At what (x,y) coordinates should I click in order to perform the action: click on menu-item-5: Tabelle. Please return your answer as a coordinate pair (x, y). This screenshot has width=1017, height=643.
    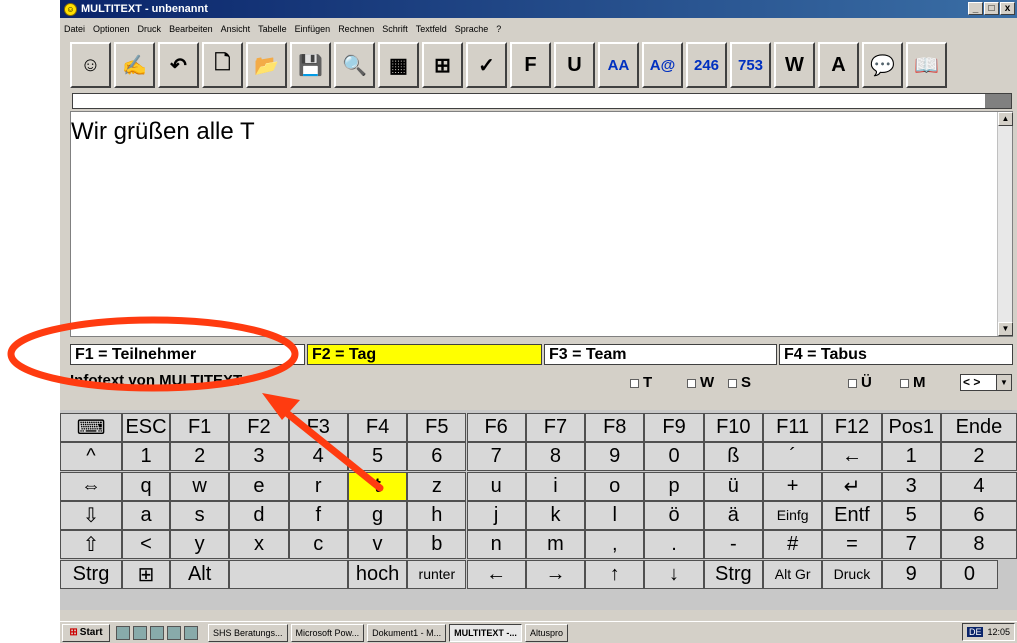
    Looking at the image, I should click on (272, 29).